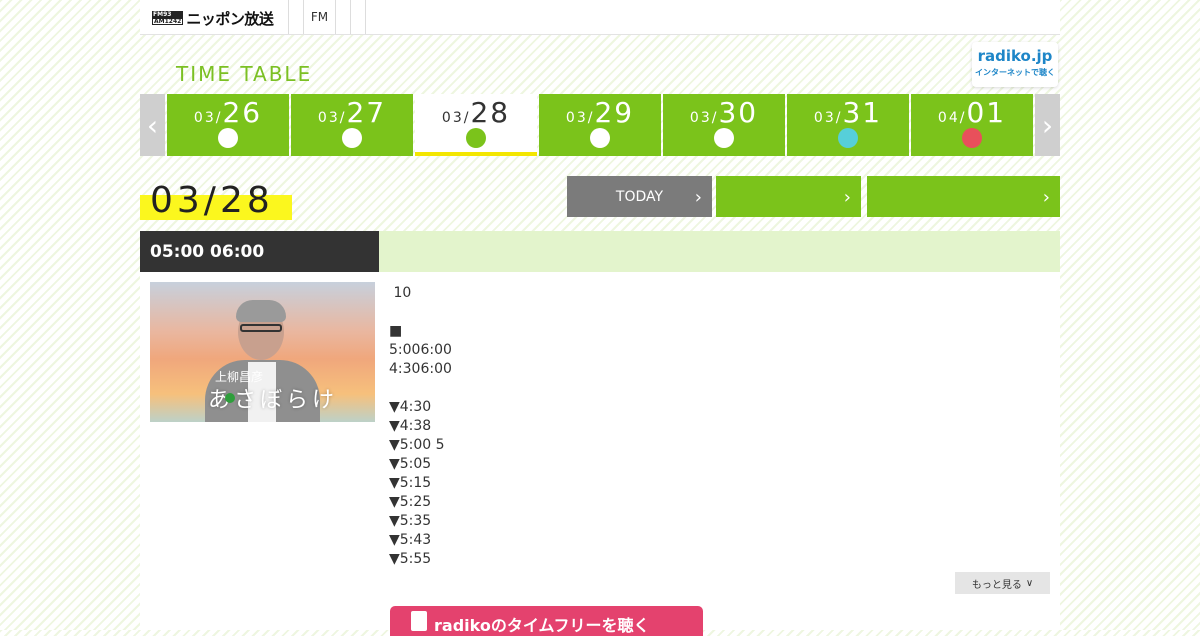  Describe the element at coordinates (343, 17) in the screenshot. I see `nav-item-empty` at that location.